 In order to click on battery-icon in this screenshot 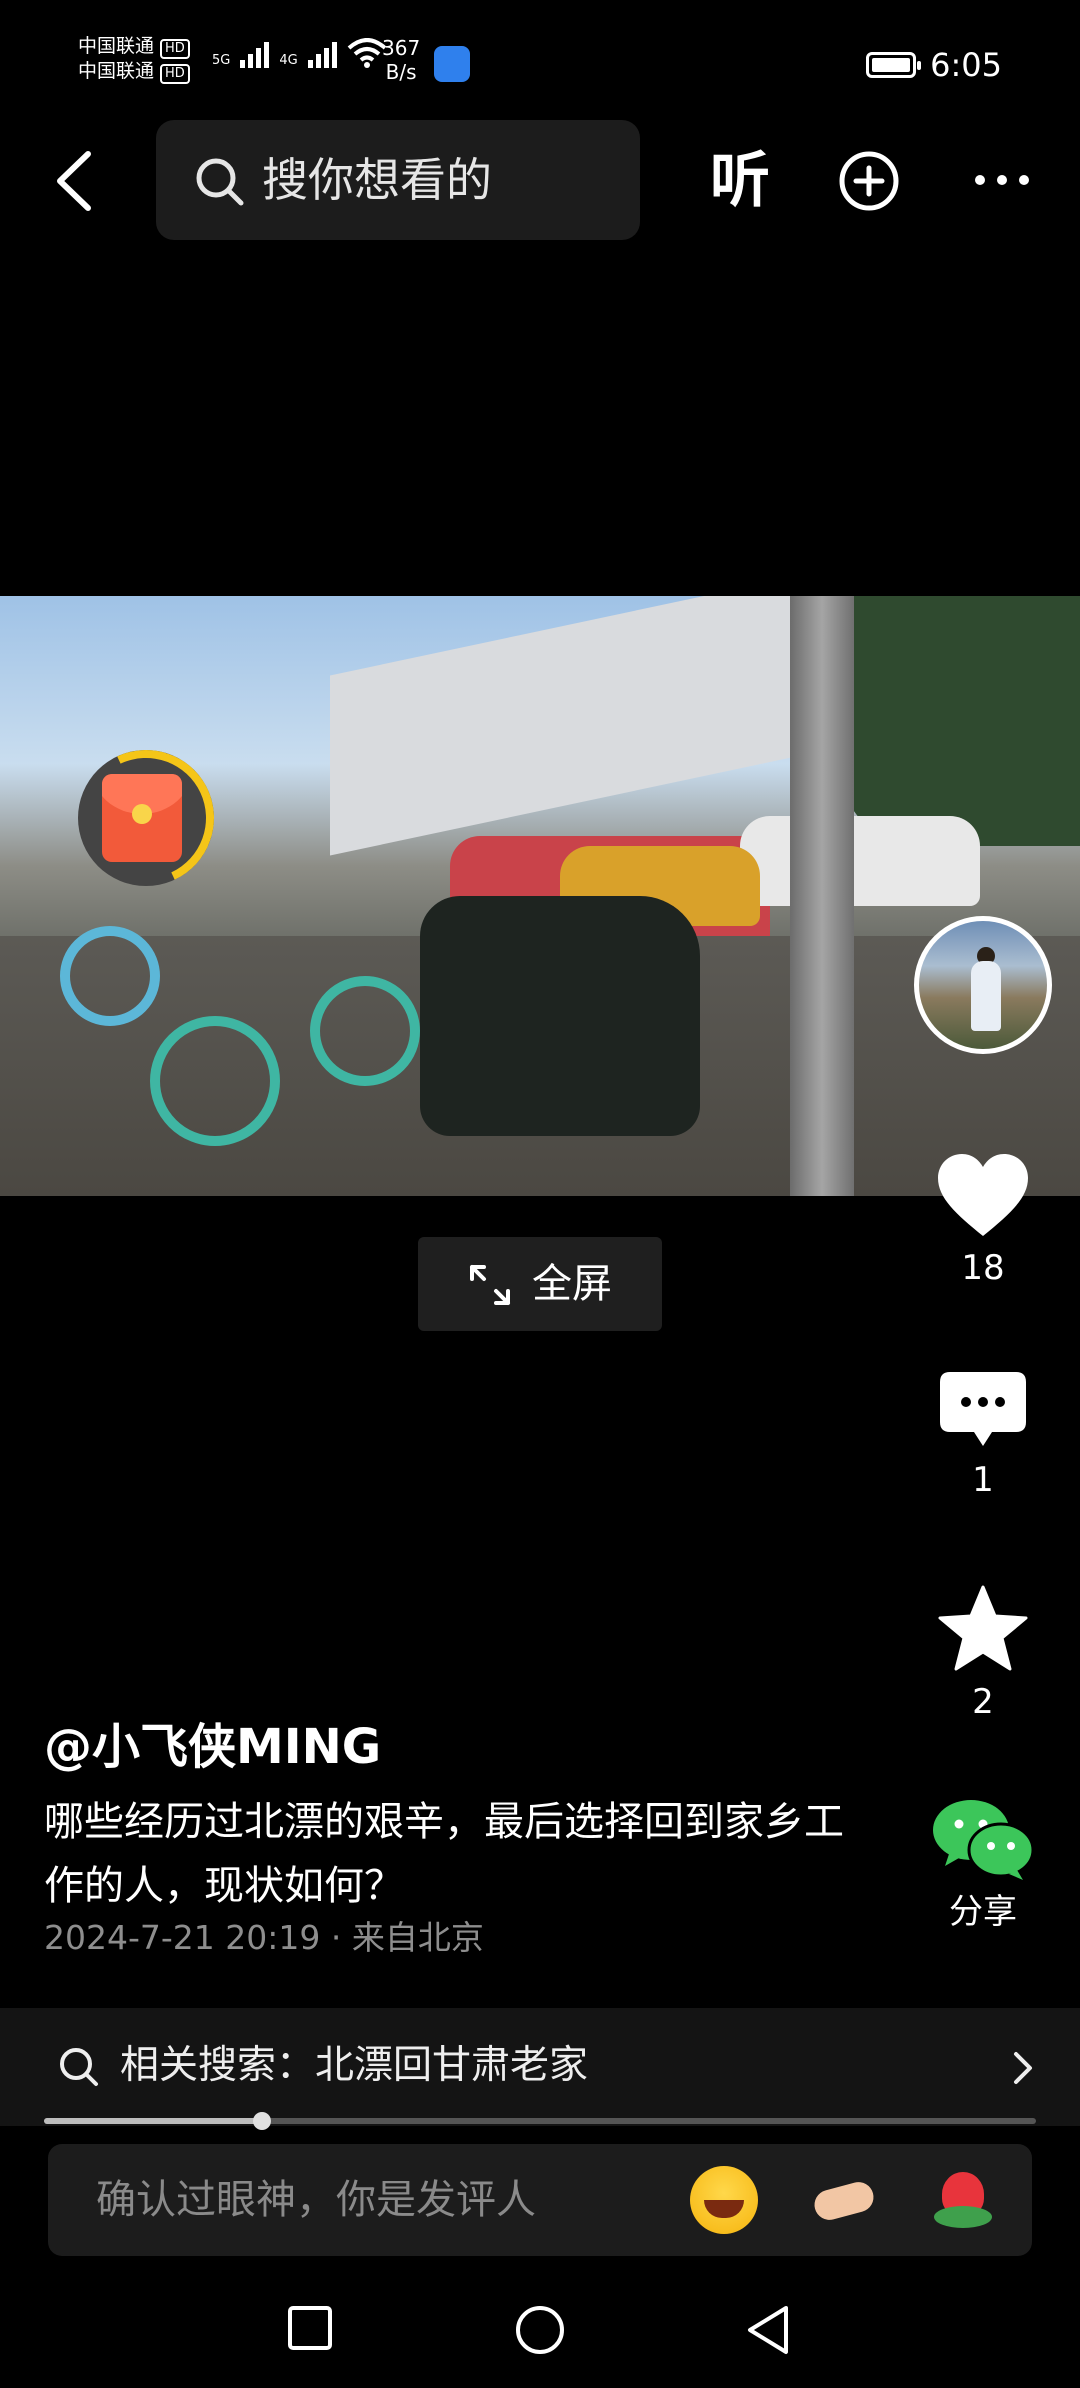, I will do `click(894, 65)`.